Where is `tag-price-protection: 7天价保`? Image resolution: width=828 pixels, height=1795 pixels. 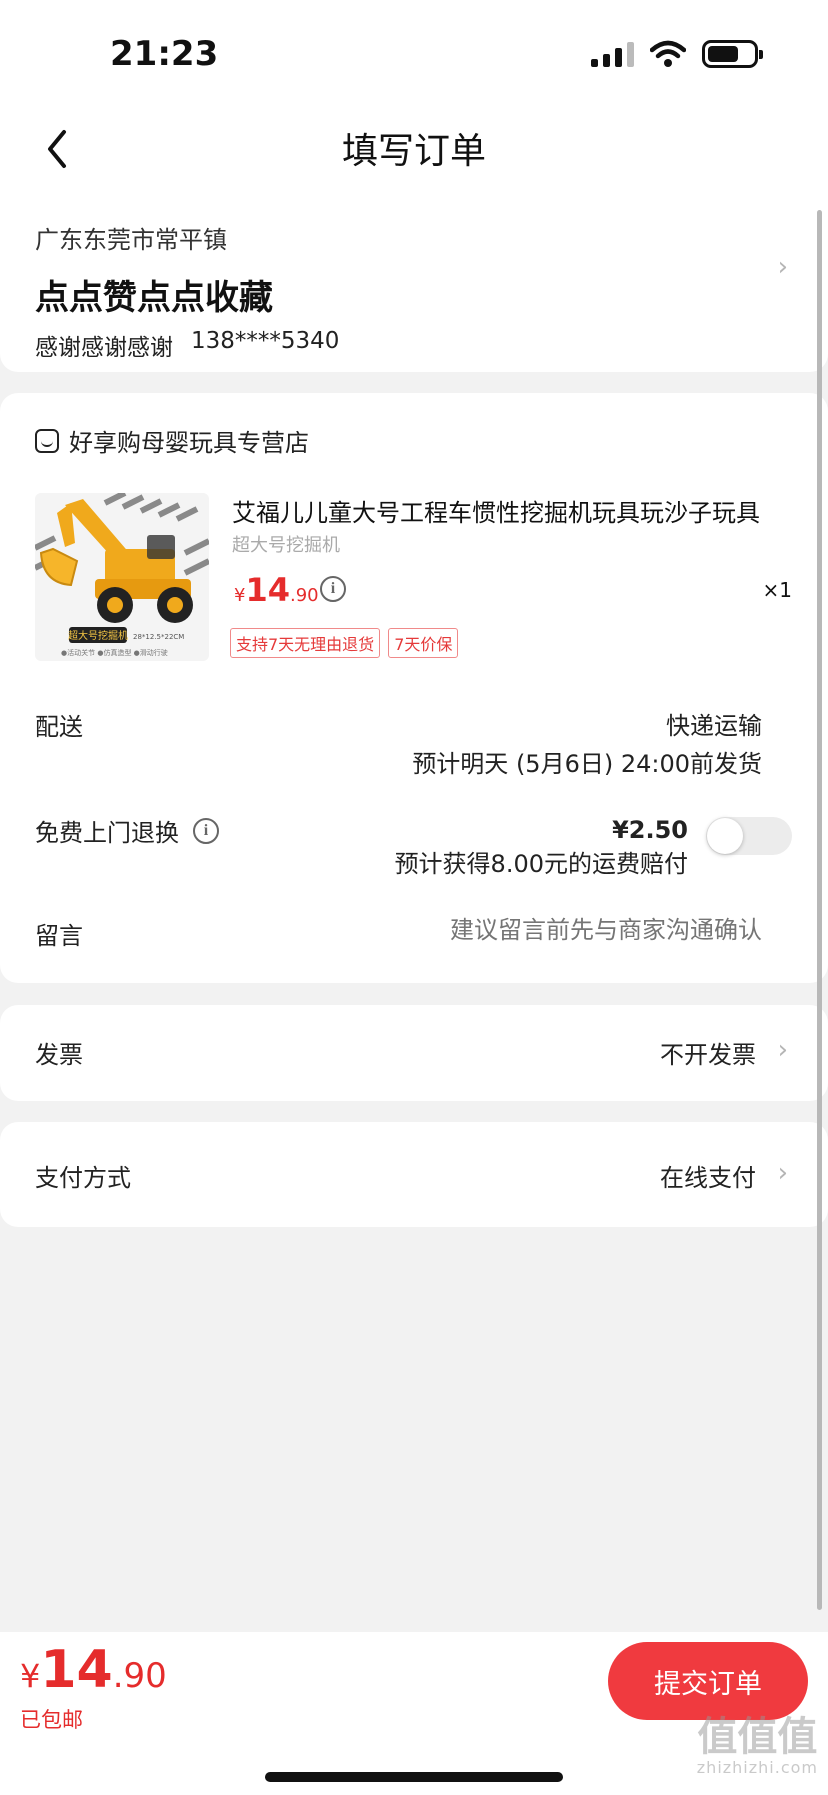 tag-price-protection: 7天价保 is located at coordinates (423, 643).